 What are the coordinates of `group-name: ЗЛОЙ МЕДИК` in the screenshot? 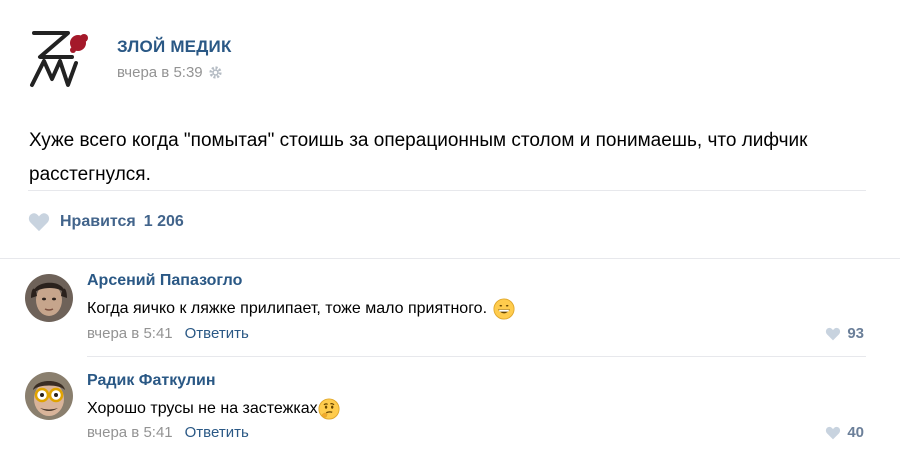 It's located at (174, 47).